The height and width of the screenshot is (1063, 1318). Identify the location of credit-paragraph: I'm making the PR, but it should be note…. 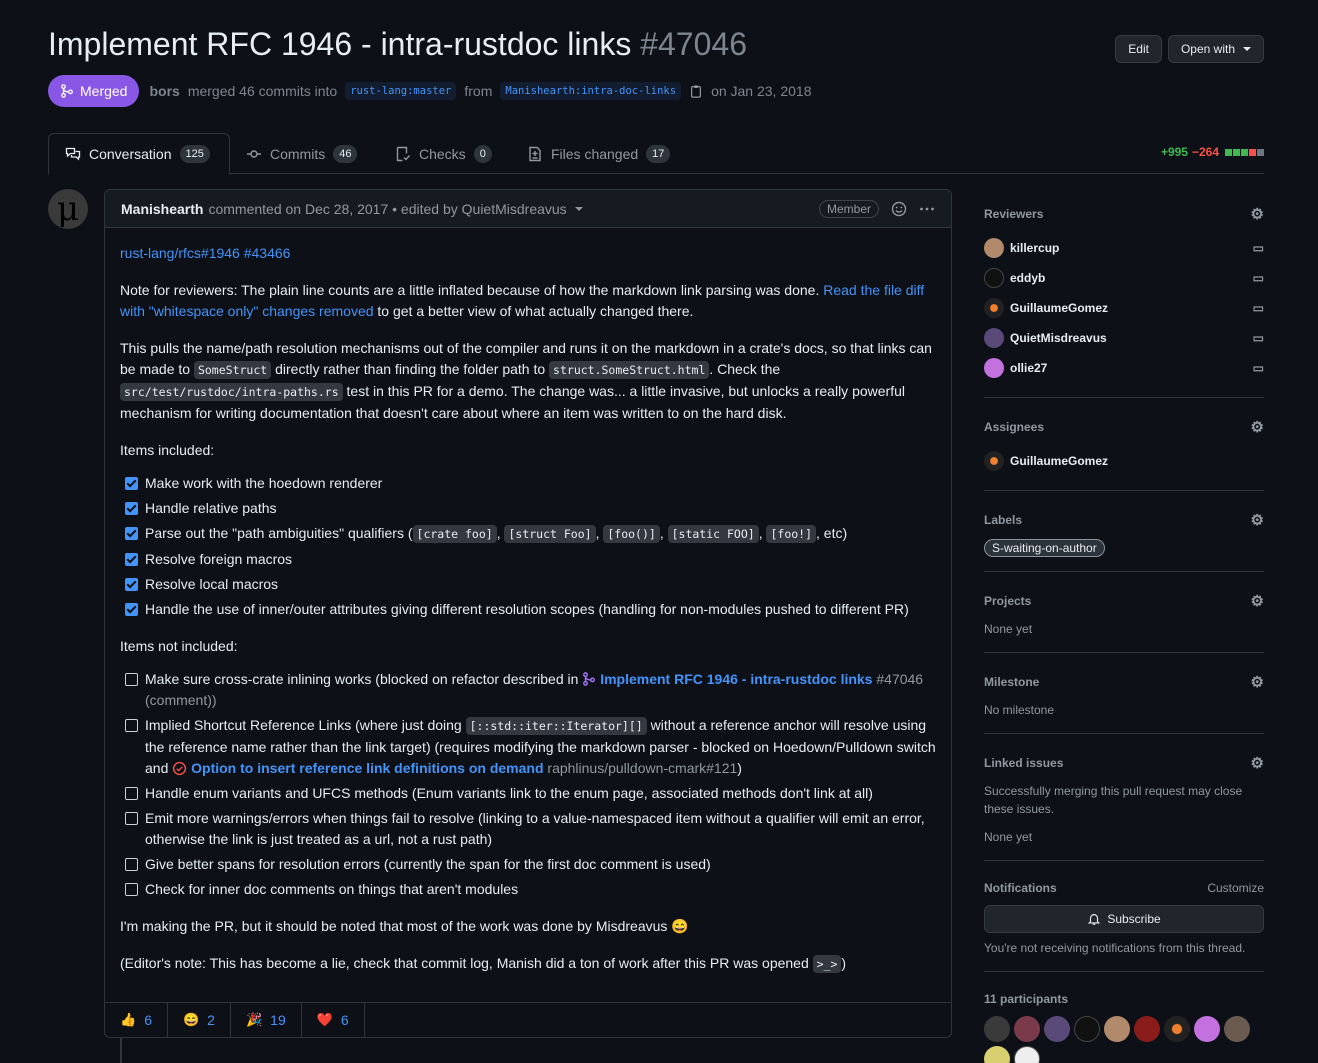
(404, 926).